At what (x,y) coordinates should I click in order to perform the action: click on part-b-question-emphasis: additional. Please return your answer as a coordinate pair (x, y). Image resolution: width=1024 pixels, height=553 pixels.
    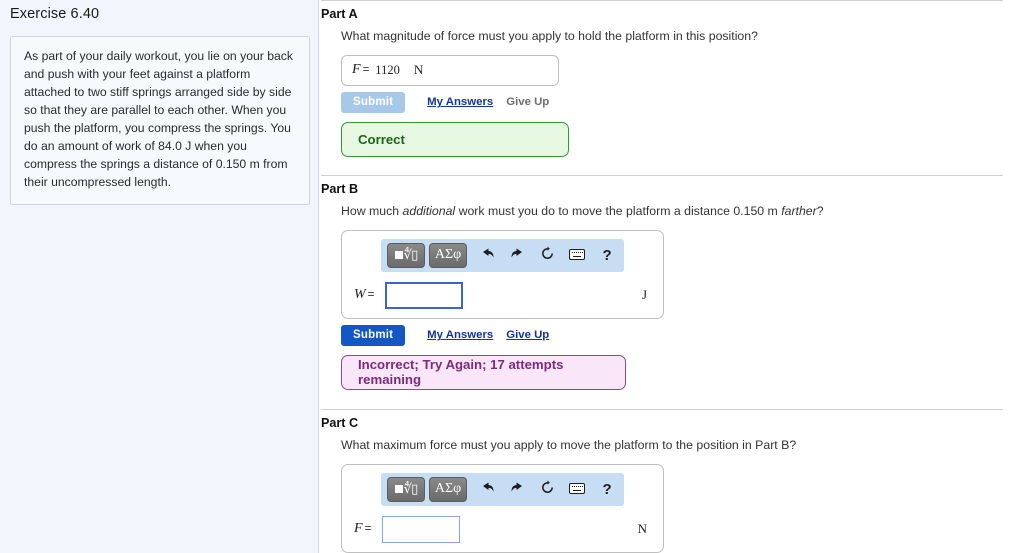
    Looking at the image, I should click on (429, 210).